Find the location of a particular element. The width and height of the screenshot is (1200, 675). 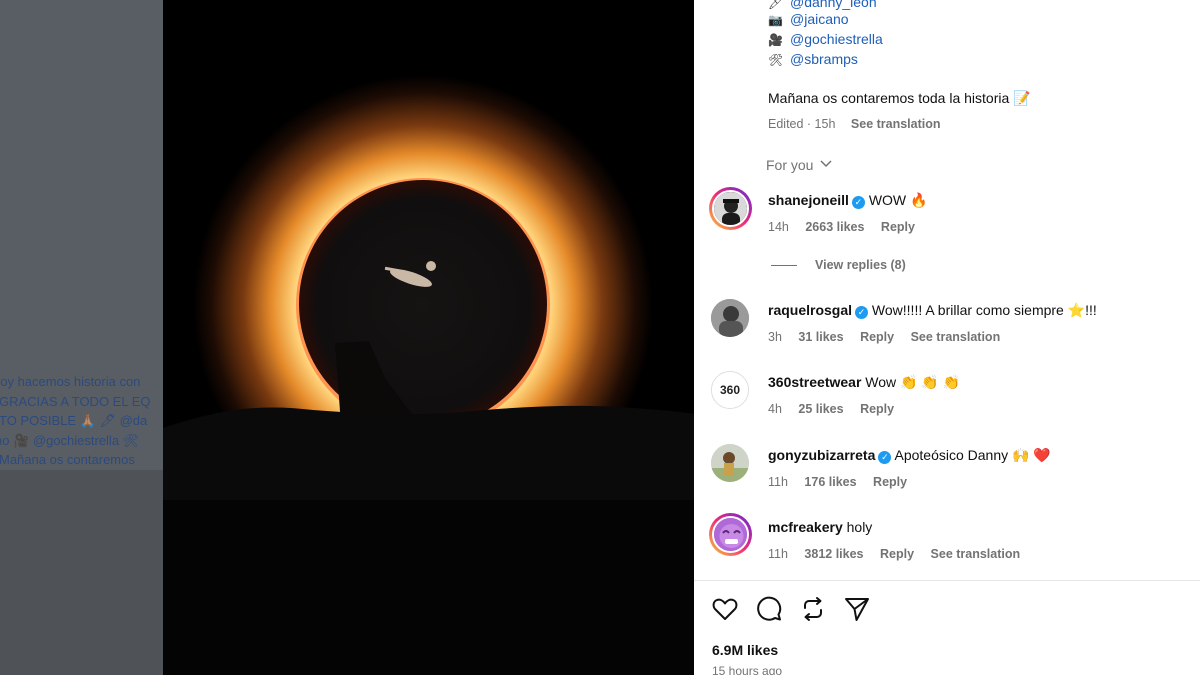

memo-emoji: 📝 is located at coordinates (1022, 98).